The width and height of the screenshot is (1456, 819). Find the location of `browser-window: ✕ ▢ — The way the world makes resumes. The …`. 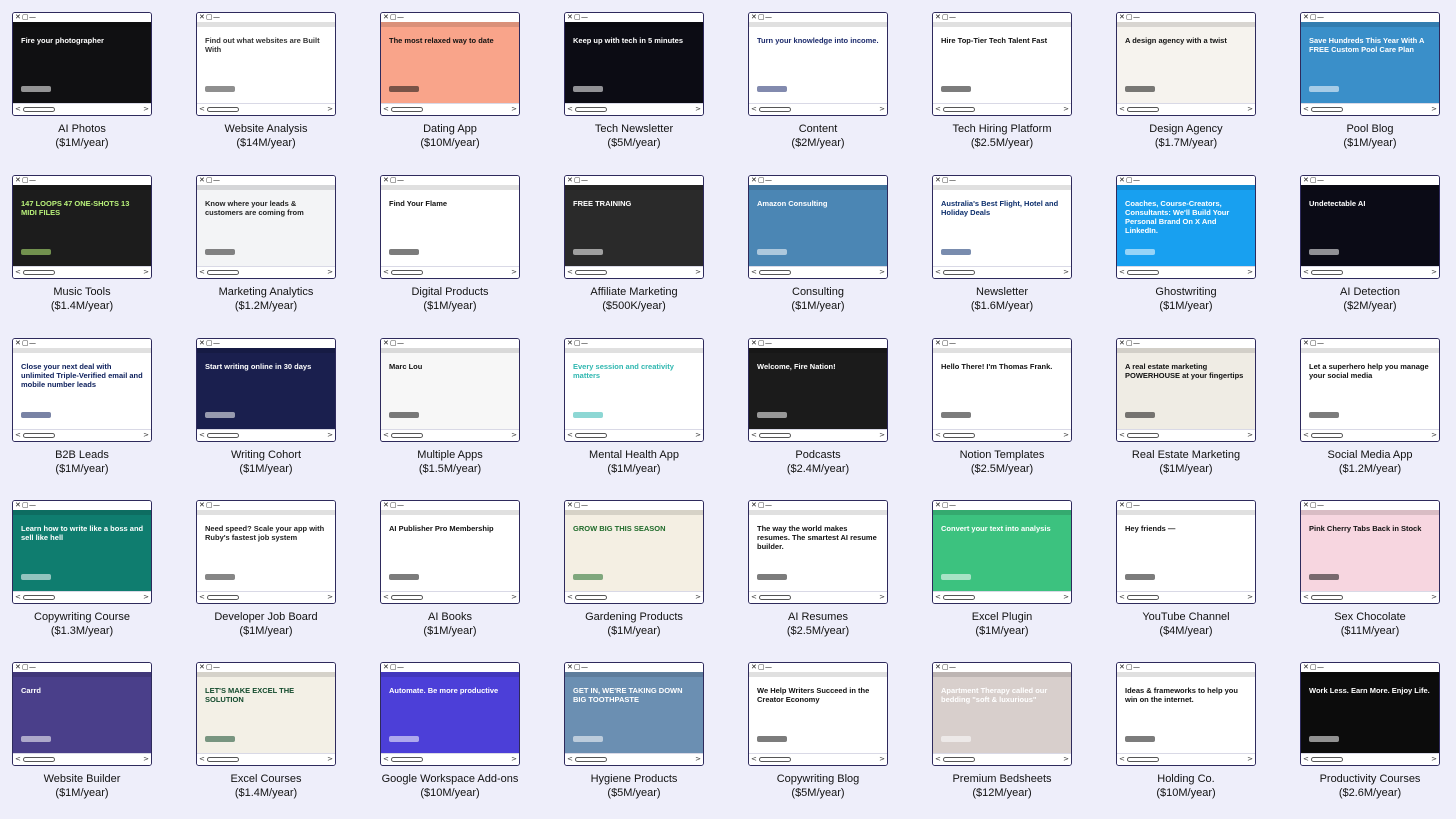

browser-window: ✕ ▢ — The way the world makes resumes. The … is located at coordinates (818, 552).